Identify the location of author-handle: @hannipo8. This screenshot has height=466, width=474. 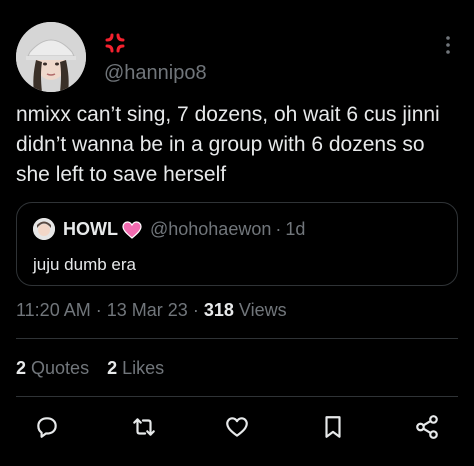
(155, 73).